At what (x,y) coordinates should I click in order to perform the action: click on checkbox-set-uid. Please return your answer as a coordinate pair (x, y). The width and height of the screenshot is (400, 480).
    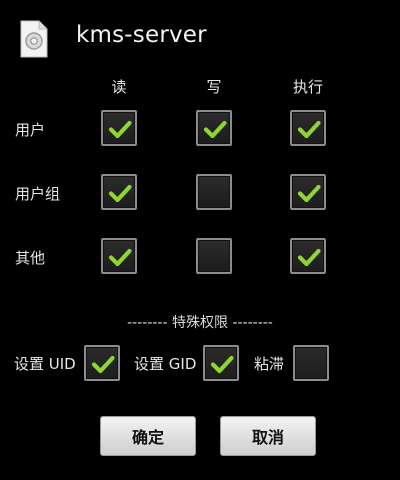
    Looking at the image, I should click on (102, 363).